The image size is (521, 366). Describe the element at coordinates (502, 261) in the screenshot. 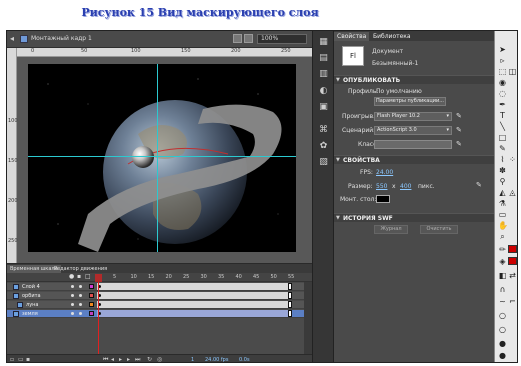

I see `fill-color-icon: ◈` at that location.